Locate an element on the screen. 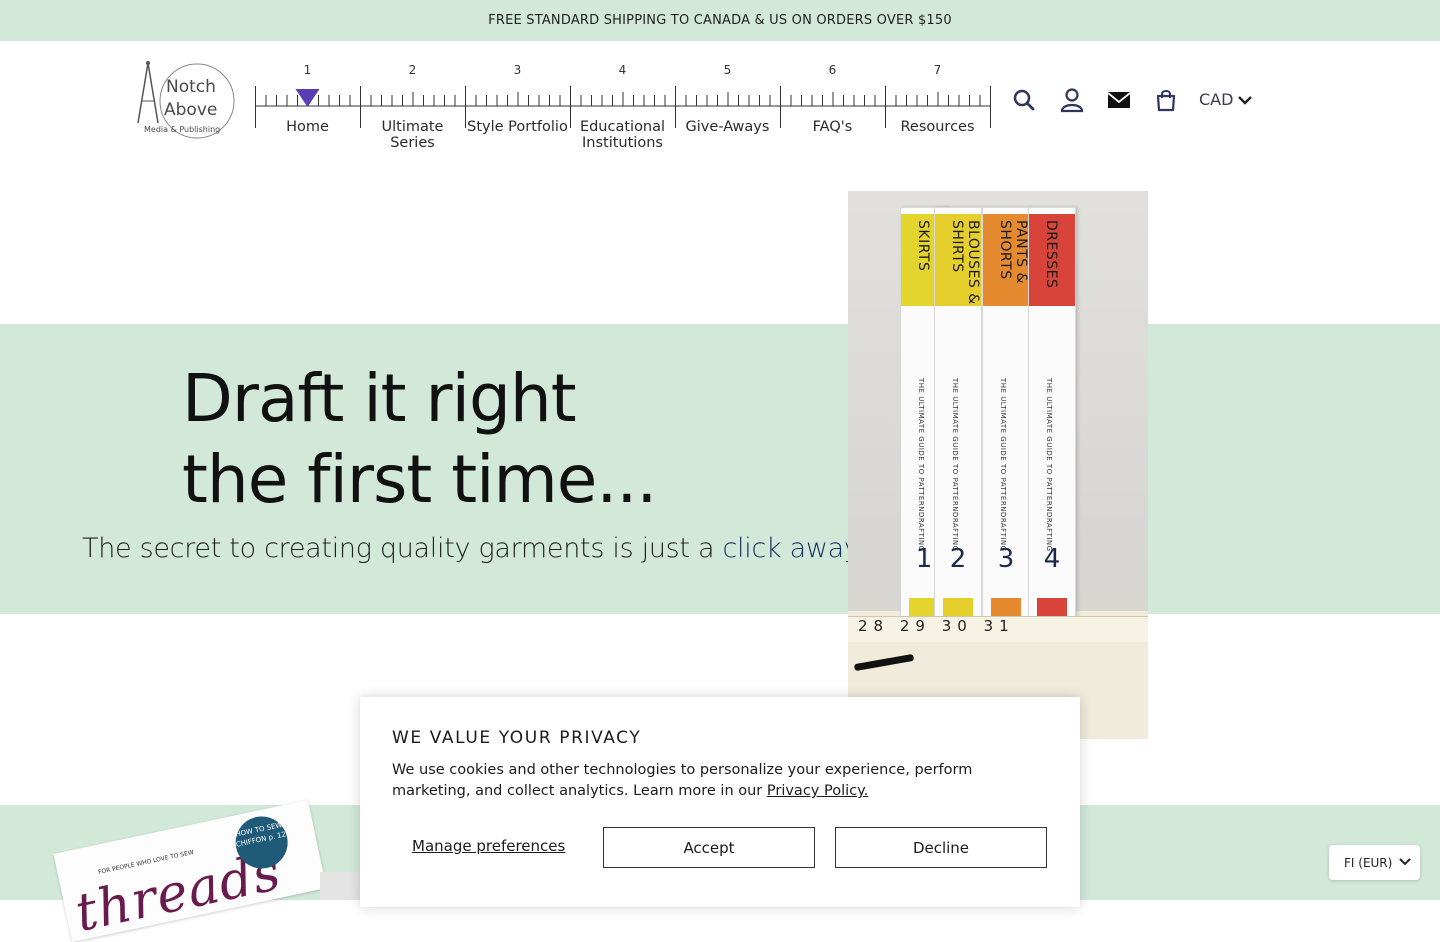 This screenshot has height=942, width=1440. site-logo: Notch Above Media & Publishing is located at coordinates (185, 99).